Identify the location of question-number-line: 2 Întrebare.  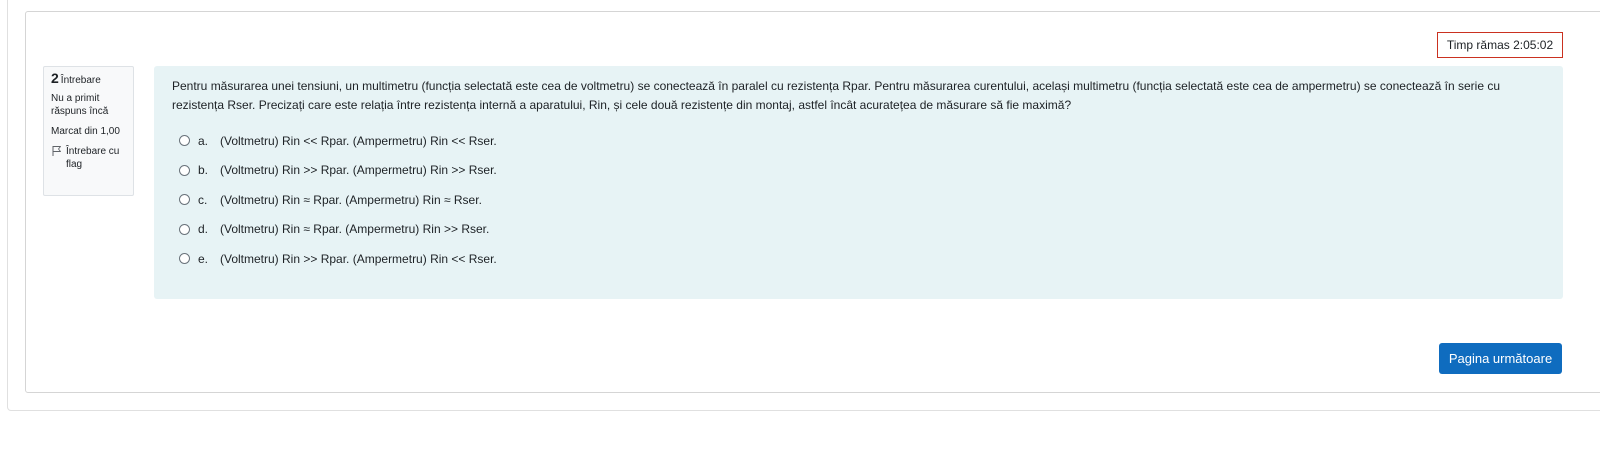
(88, 78).